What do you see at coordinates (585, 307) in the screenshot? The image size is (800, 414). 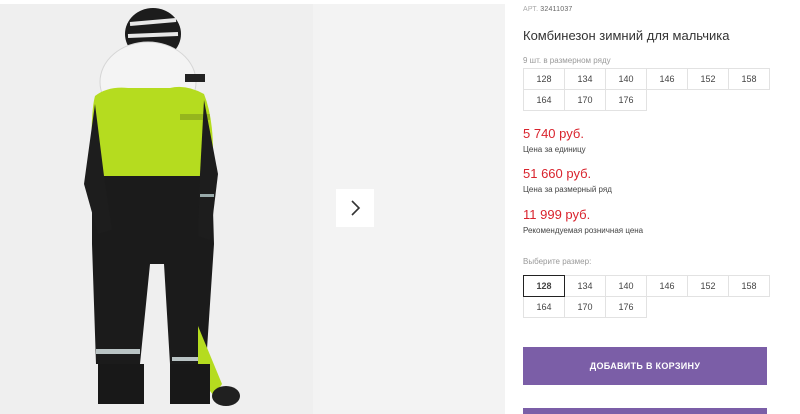 I see `size-option: 170` at bounding box center [585, 307].